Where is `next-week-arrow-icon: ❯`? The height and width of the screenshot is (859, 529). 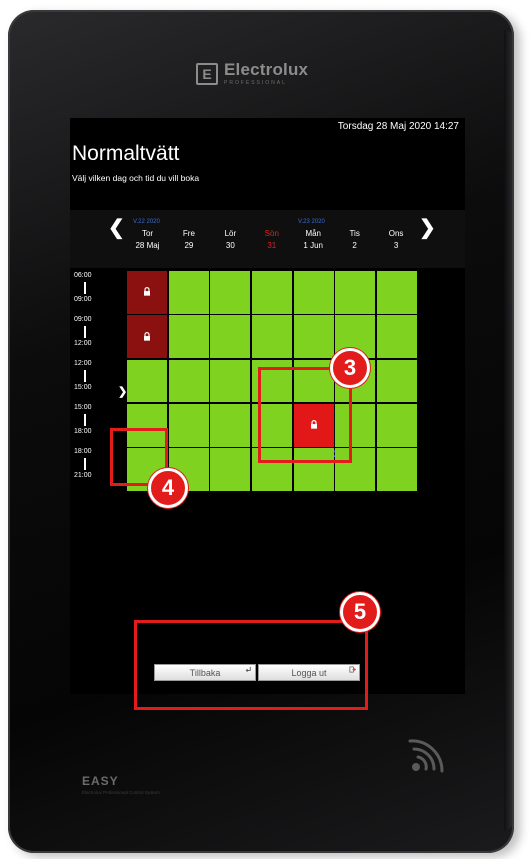 next-week-arrow-icon: ❯ is located at coordinates (427, 227).